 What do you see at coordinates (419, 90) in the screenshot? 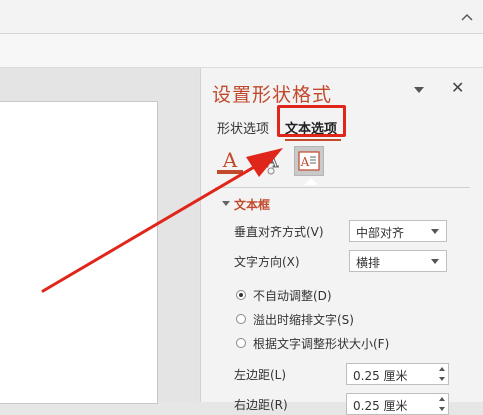
I see `triangle-down-icon` at bounding box center [419, 90].